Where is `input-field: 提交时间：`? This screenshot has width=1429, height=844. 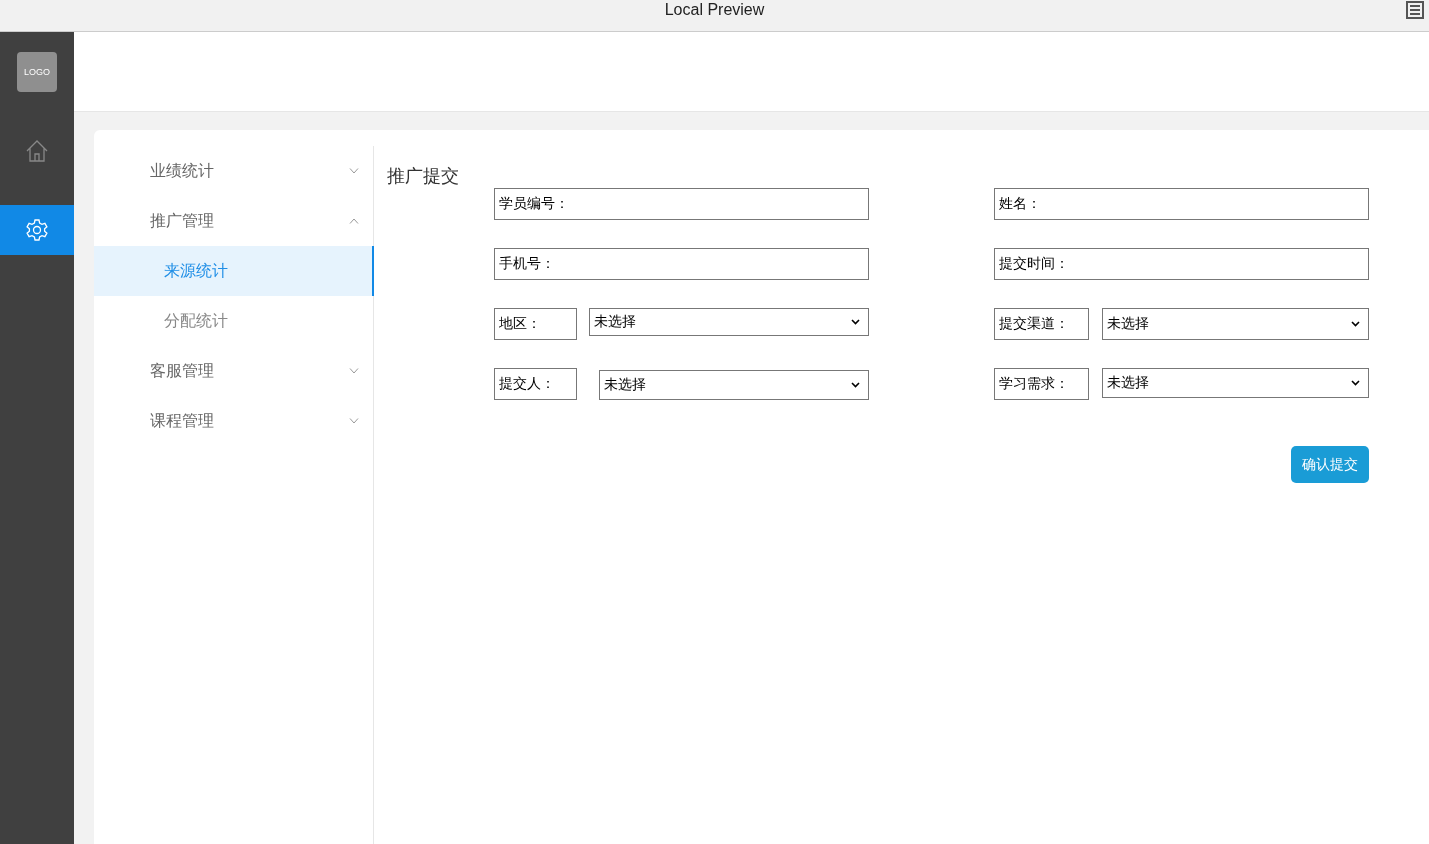 input-field: 提交时间： is located at coordinates (1181, 264).